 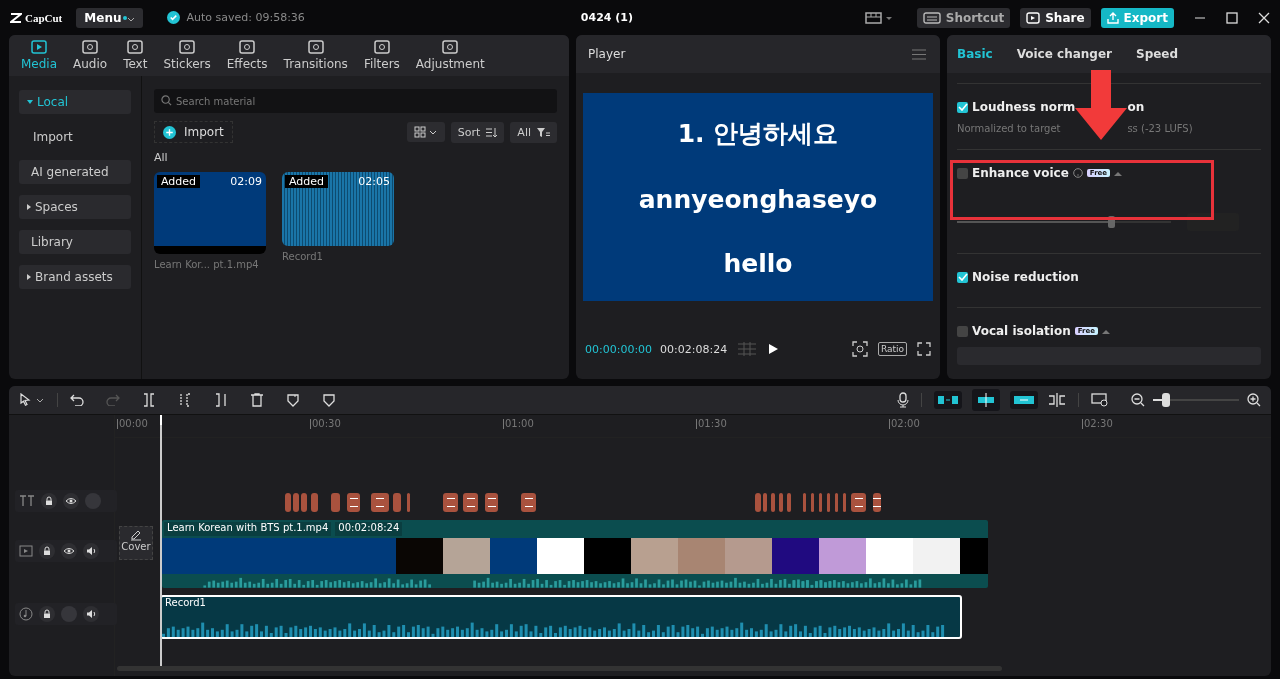 I want to click on play-icon, so click(x=773, y=349).